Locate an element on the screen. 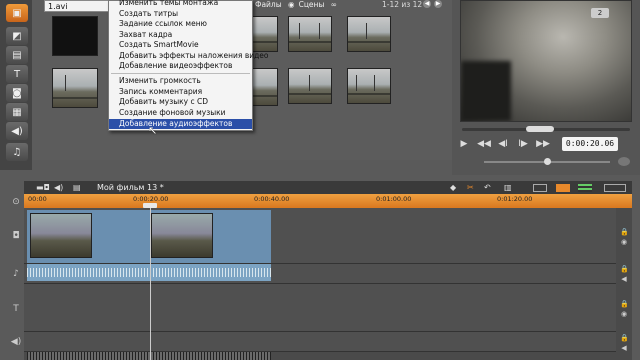 This screenshot has height=360, width=640. tab-scenes: Сцены is located at coordinates (312, 4).